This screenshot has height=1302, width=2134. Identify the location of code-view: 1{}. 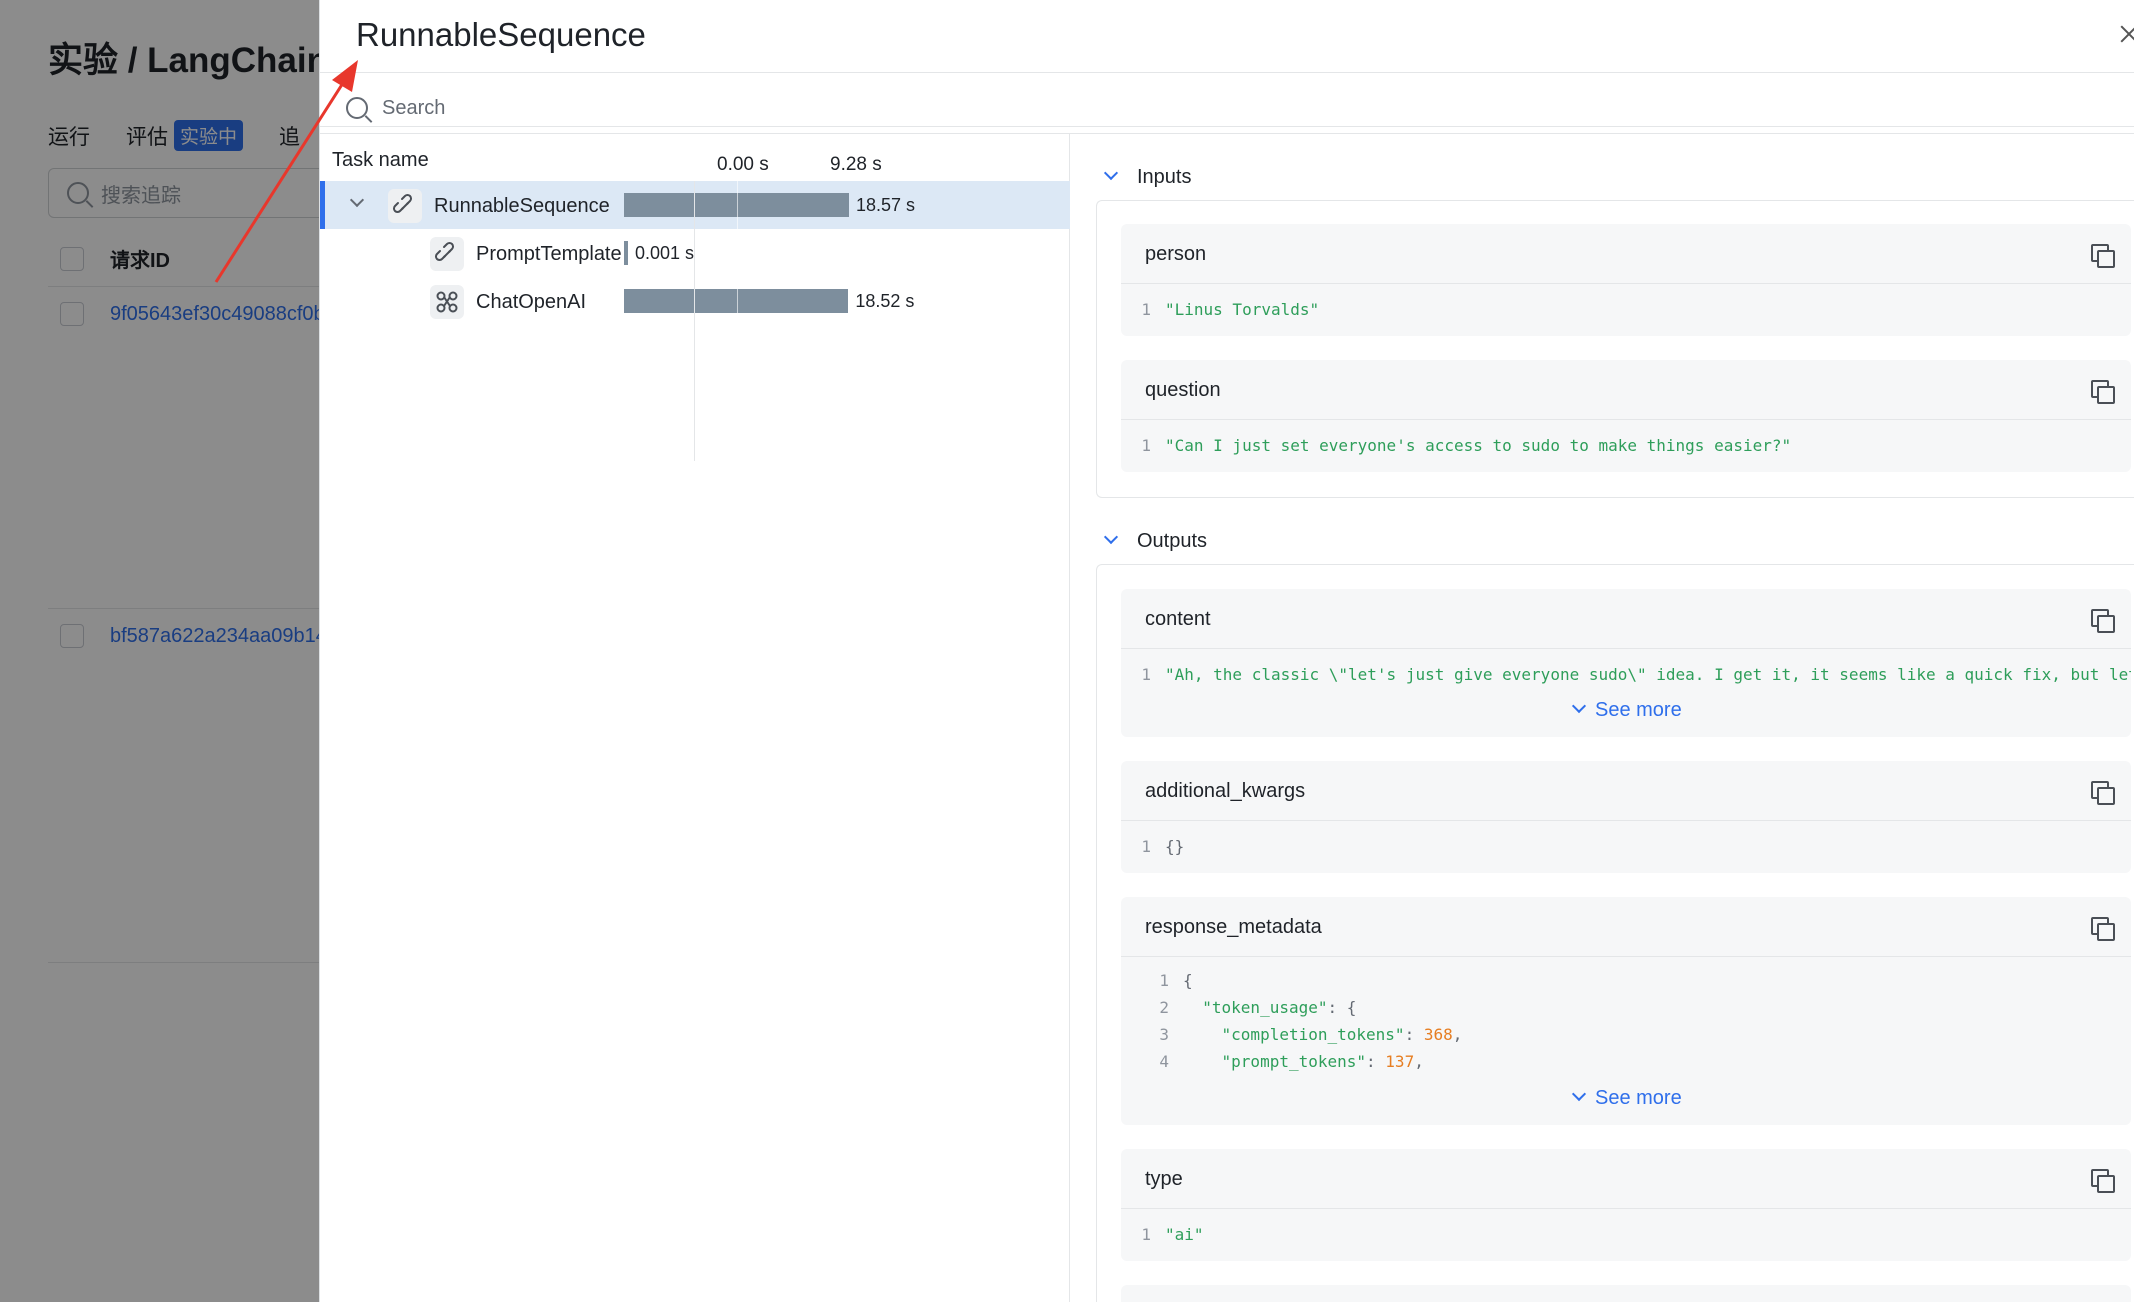
(1163, 846).